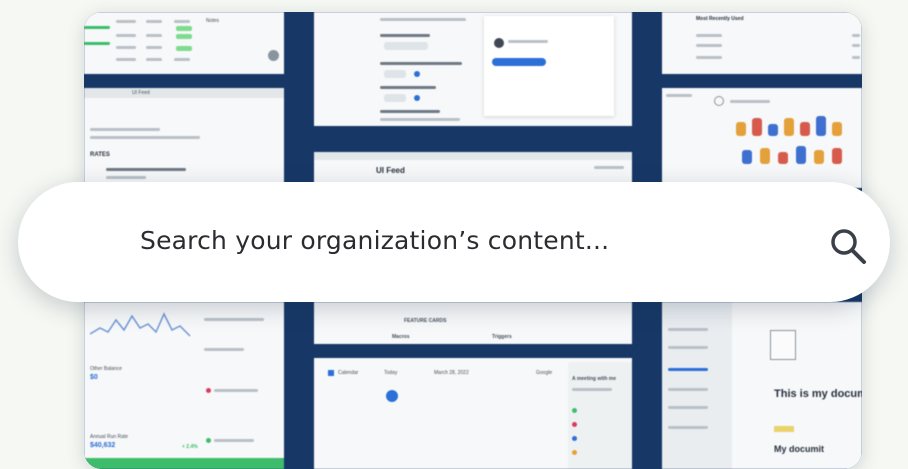 The height and width of the screenshot is (469, 908). Describe the element at coordinates (184, 138) in the screenshot. I see `panel-left-middle: UI Feed RATES` at that location.